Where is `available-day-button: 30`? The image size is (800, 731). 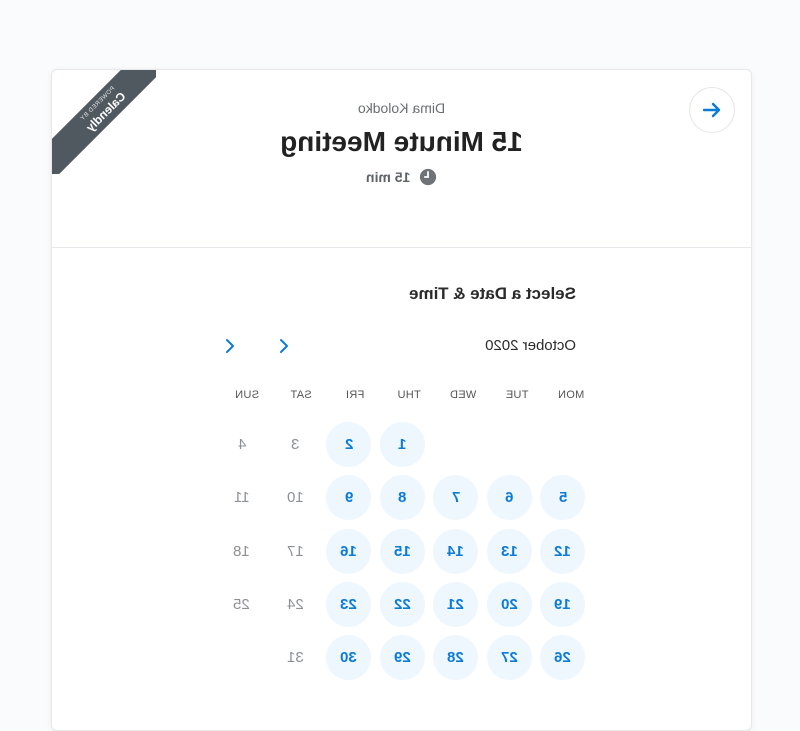 available-day-button: 30 is located at coordinates (349, 658).